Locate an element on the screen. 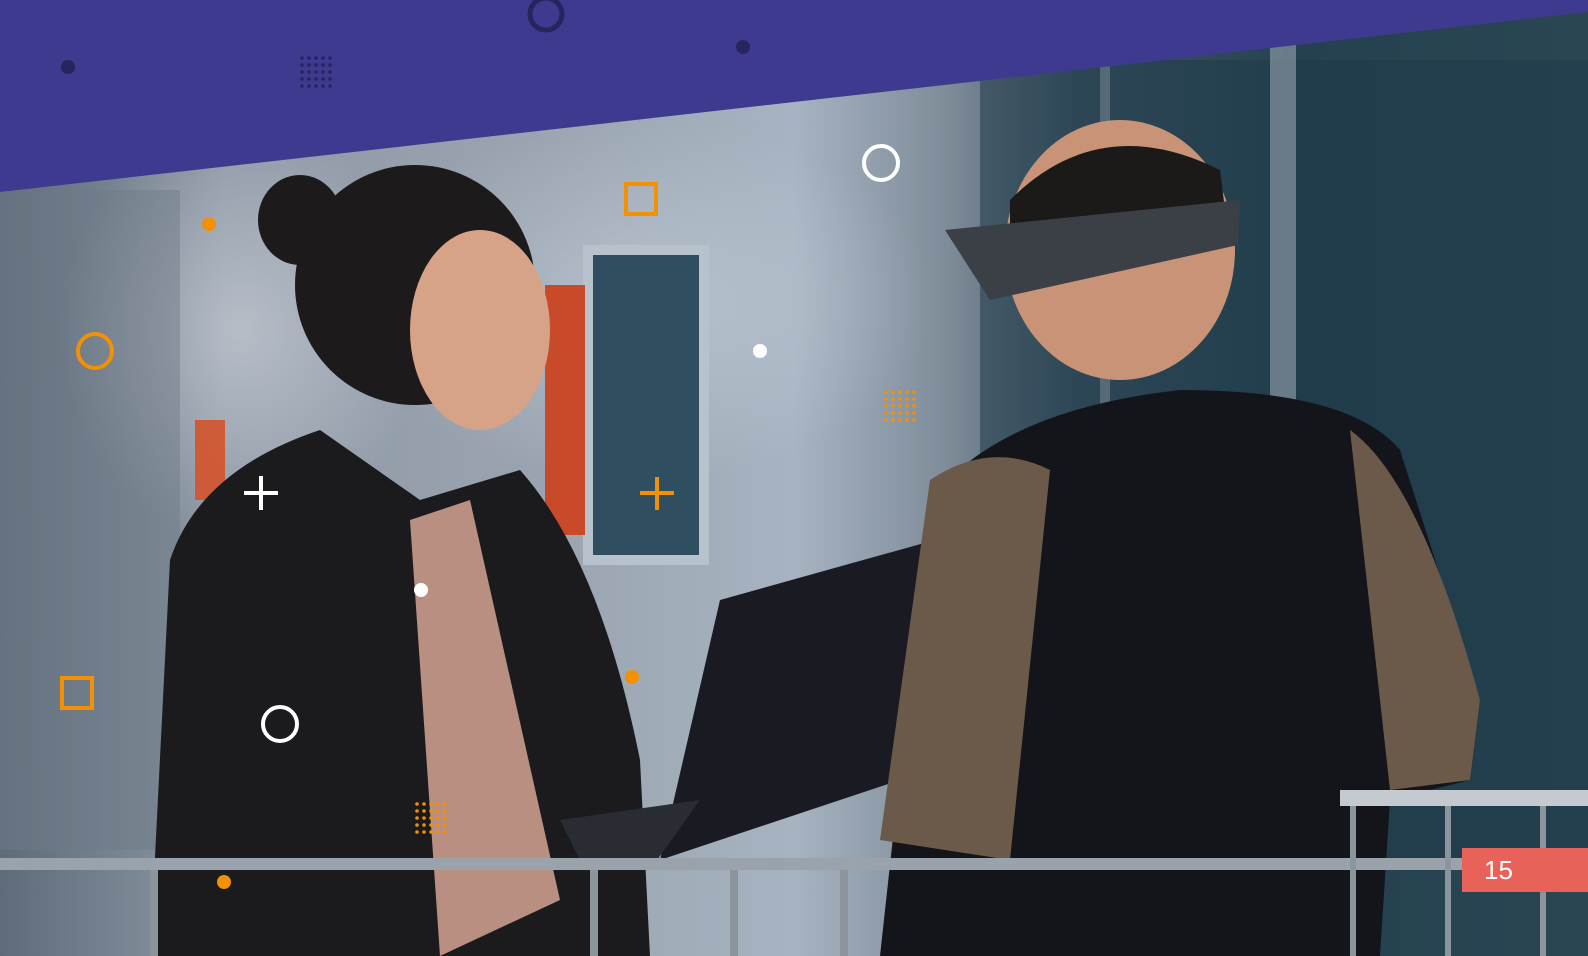  white-plus-icon is located at coordinates (261, 493).